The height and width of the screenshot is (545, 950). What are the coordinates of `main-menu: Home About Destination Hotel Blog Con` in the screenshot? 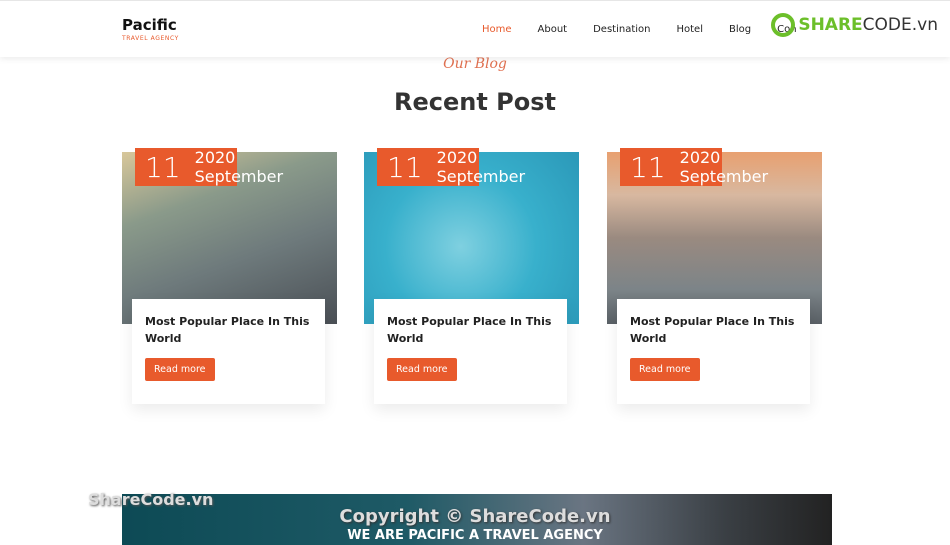 It's located at (639, 29).